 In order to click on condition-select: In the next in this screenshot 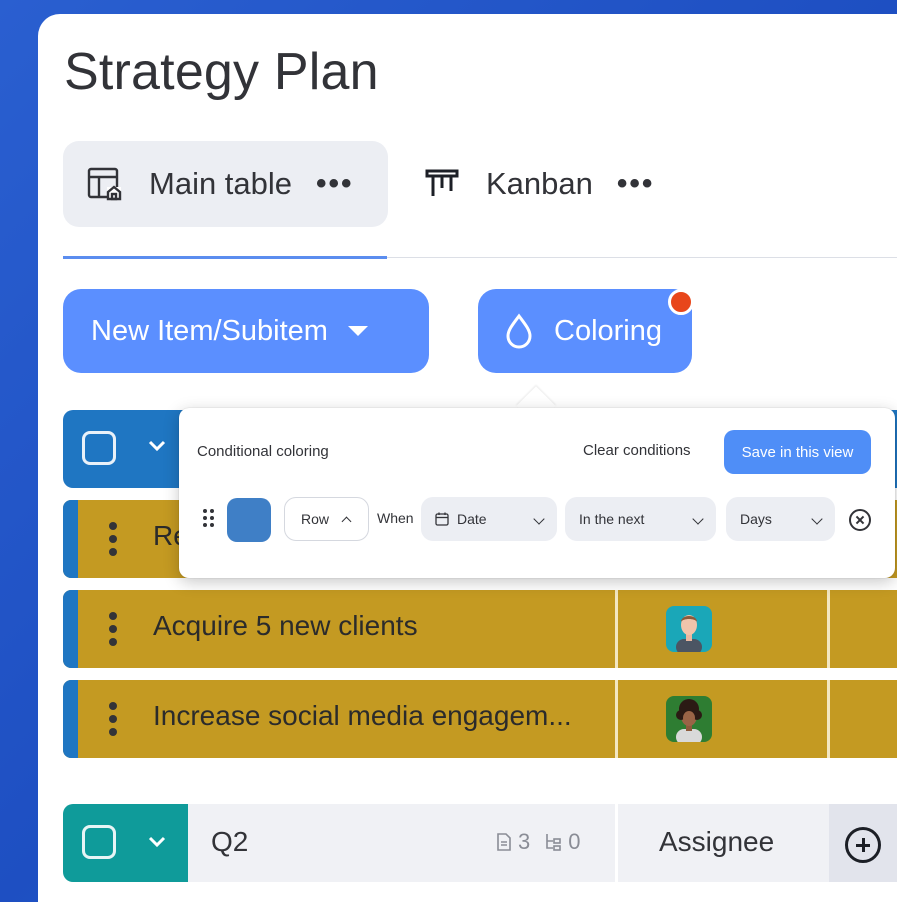, I will do `click(640, 519)`.